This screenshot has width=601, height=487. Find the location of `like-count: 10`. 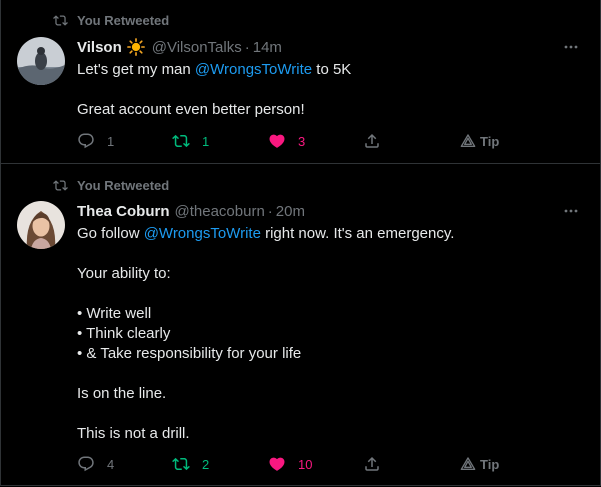

like-count: 10 is located at coordinates (305, 464).